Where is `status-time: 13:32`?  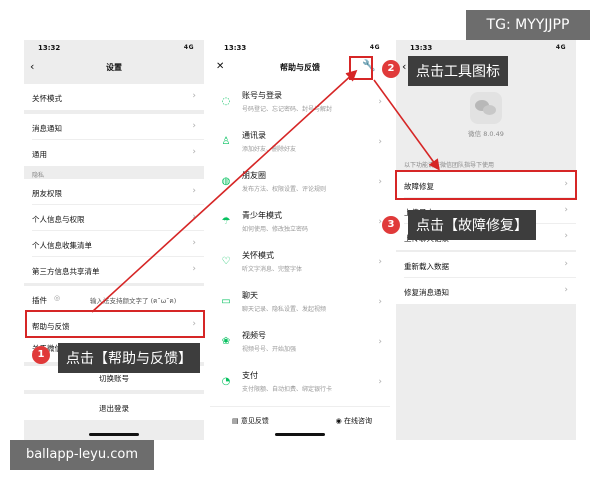
status-time: 13:32 is located at coordinates (49, 48).